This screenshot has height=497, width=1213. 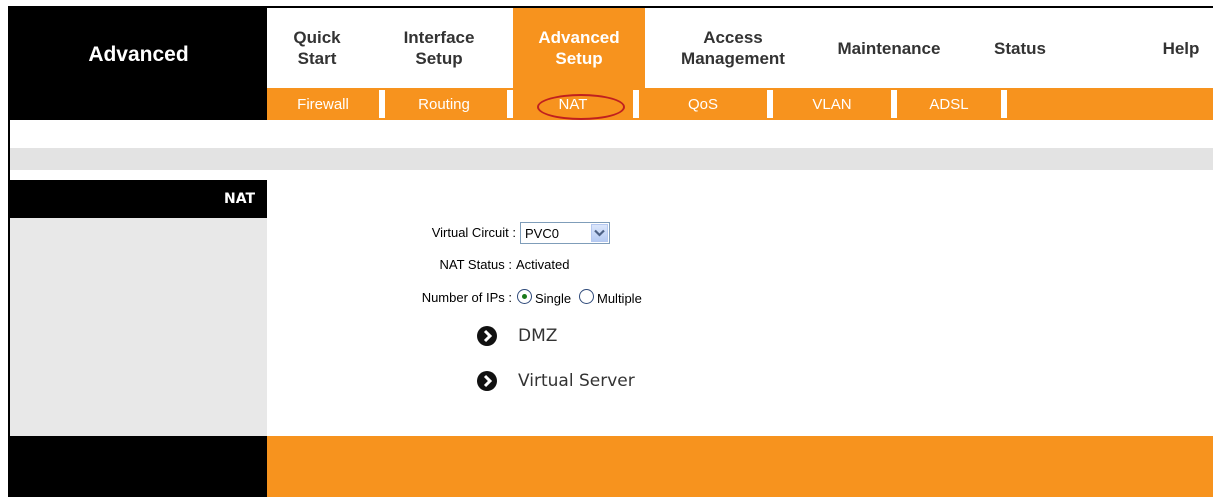 What do you see at coordinates (542, 233) in the screenshot?
I see `virtual-circuit-value: PVC0` at bounding box center [542, 233].